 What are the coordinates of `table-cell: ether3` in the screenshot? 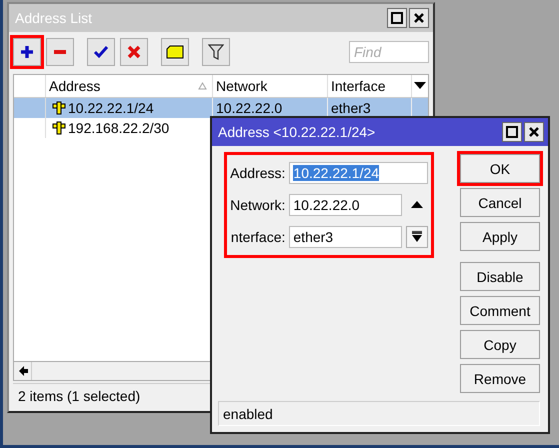 It's located at (351, 108).